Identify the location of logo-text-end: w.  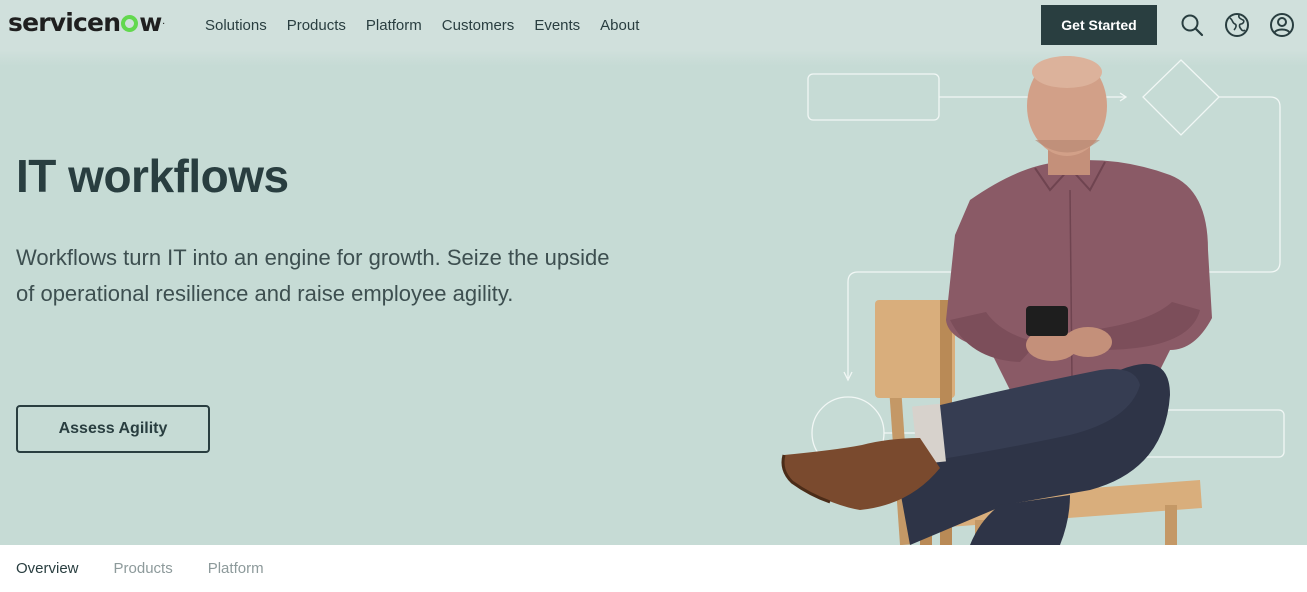
(150, 22).